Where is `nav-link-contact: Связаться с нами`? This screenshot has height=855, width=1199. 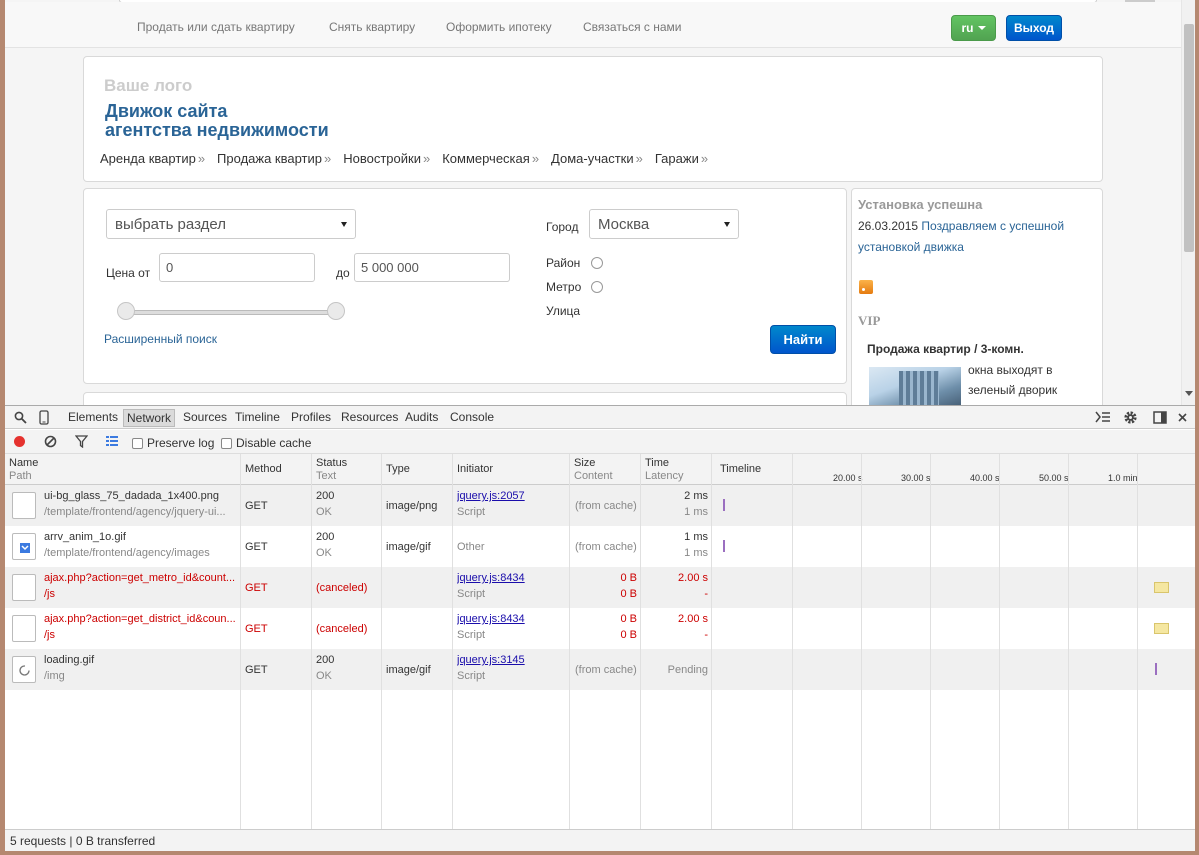
nav-link-contact: Связаться с нами is located at coordinates (632, 27).